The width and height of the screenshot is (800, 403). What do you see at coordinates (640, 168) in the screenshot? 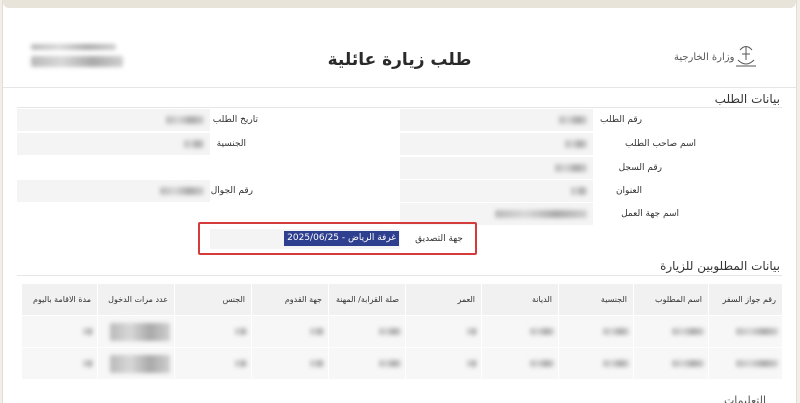
I see `record-number-label: رقم السجل` at bounding box center [640, 168].